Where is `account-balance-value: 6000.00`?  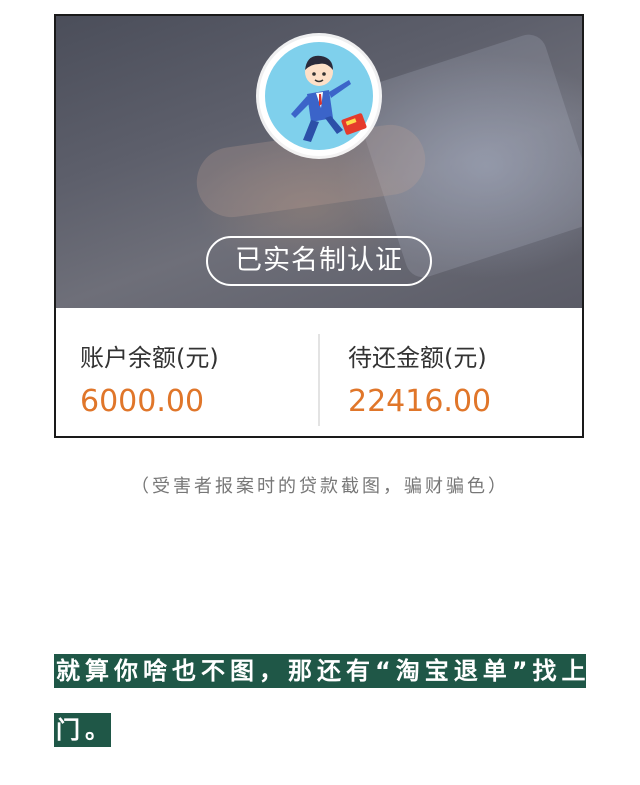
account-balance-value: 6000.00 is located at coordinates (142, 401).